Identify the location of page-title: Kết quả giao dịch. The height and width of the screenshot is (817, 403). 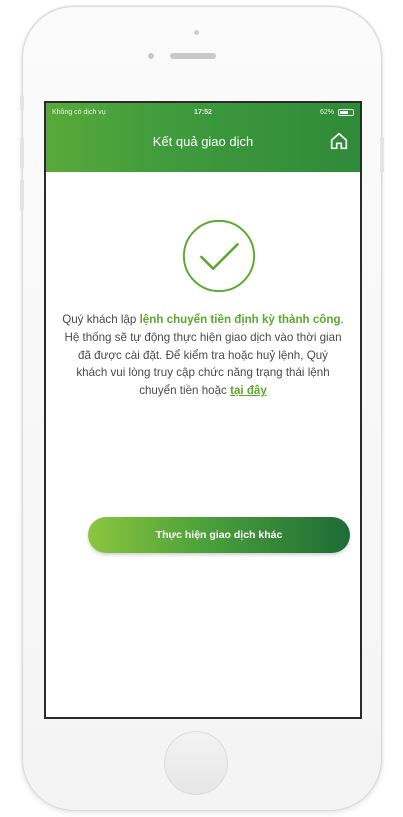
(203, 141).